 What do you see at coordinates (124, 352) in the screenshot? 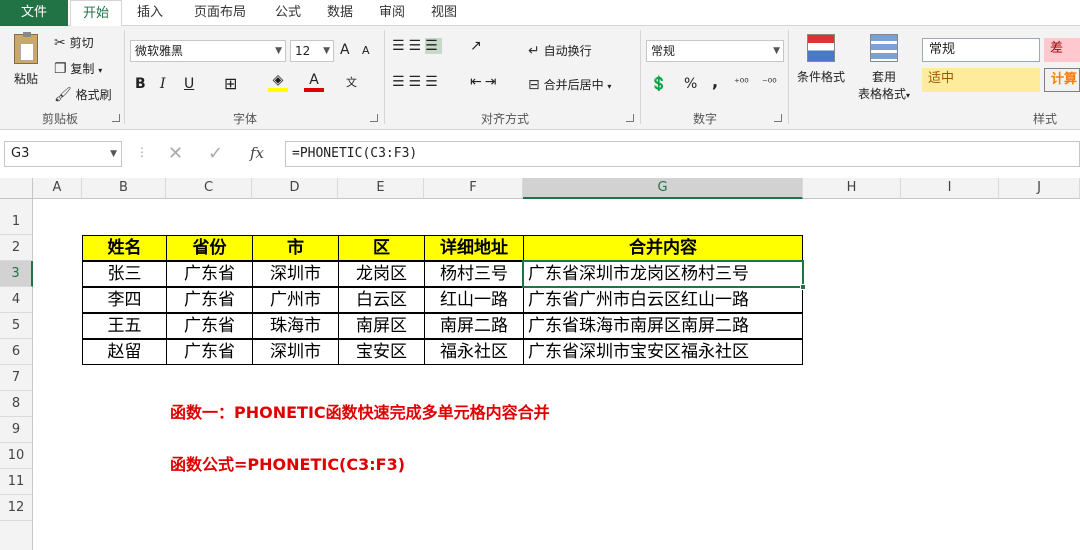
I see `table-cell: 赵留` at bounding box center [124, 352].